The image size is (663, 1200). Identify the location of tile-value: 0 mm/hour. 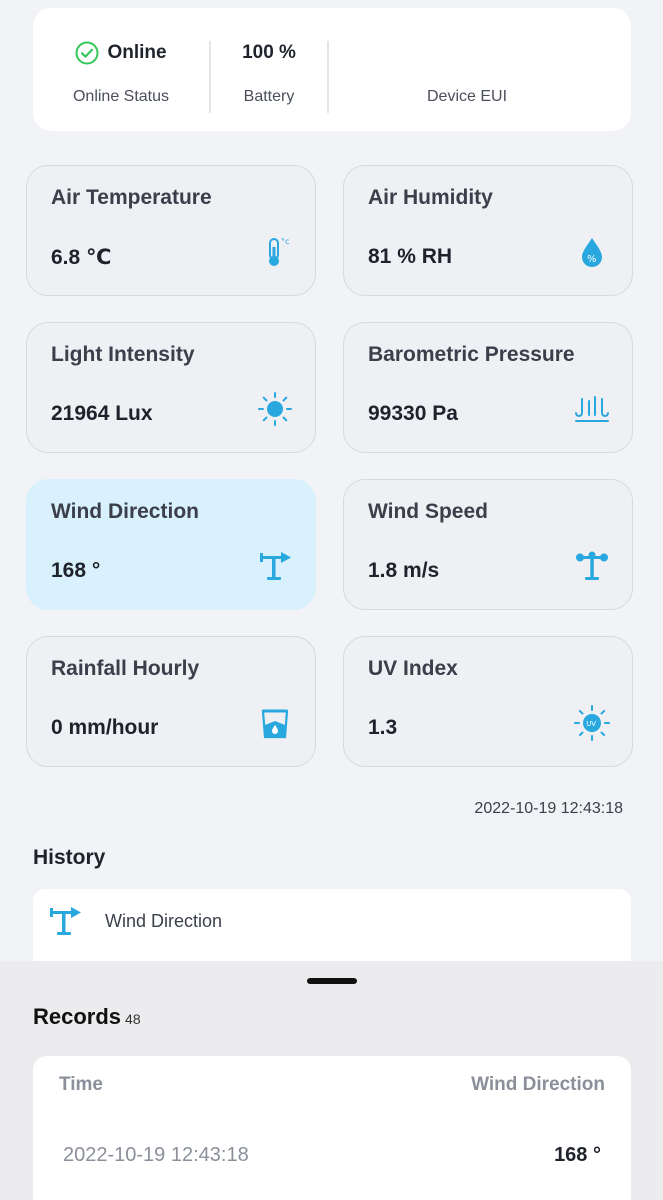
(105, 727).